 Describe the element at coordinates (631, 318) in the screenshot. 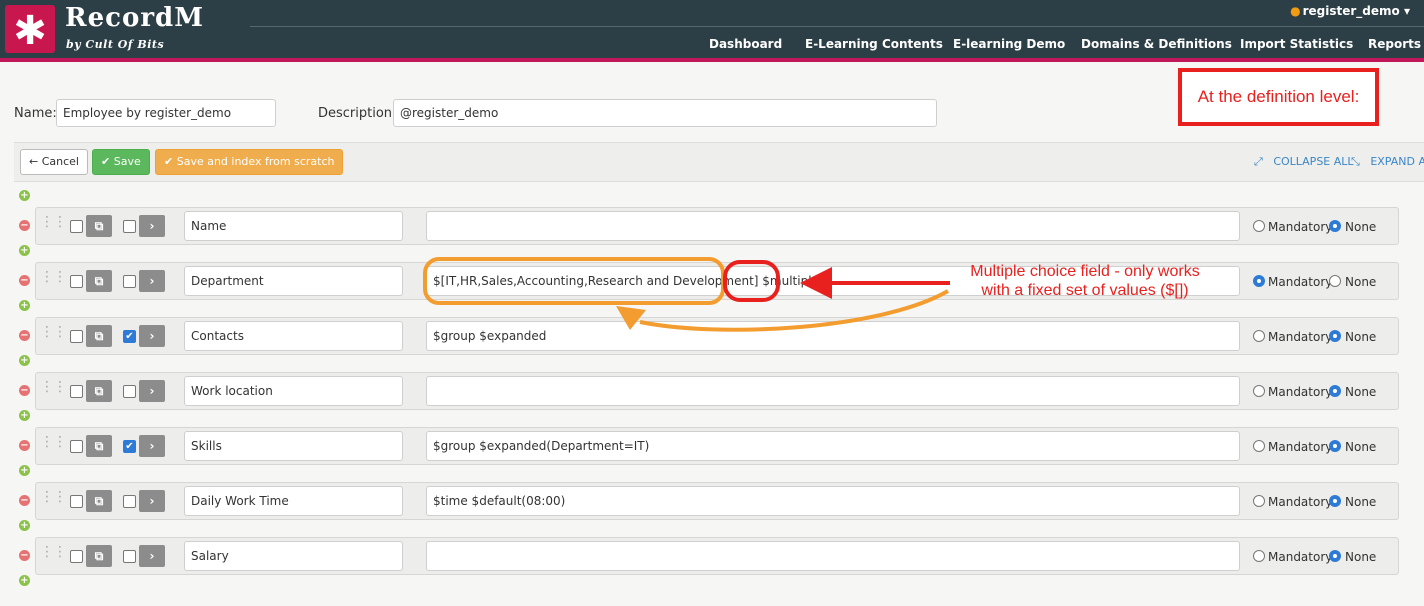

I see `orange-arrowhead` at that location.